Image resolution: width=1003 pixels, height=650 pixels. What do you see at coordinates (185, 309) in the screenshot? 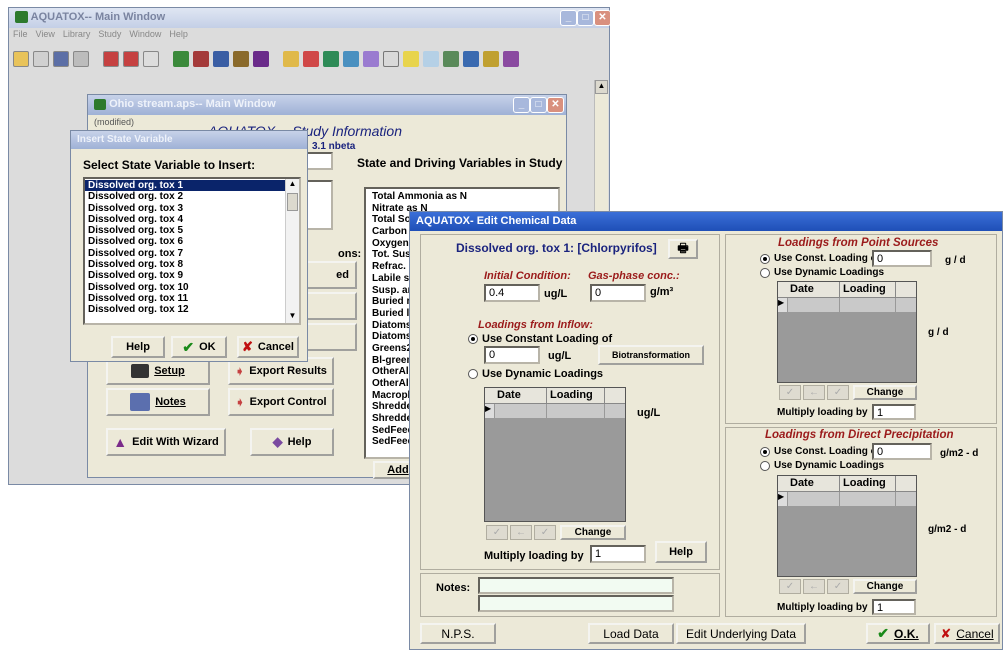
I see `state-variable-option: Dissolved org. tox 12` at bounding box center [185, 309].